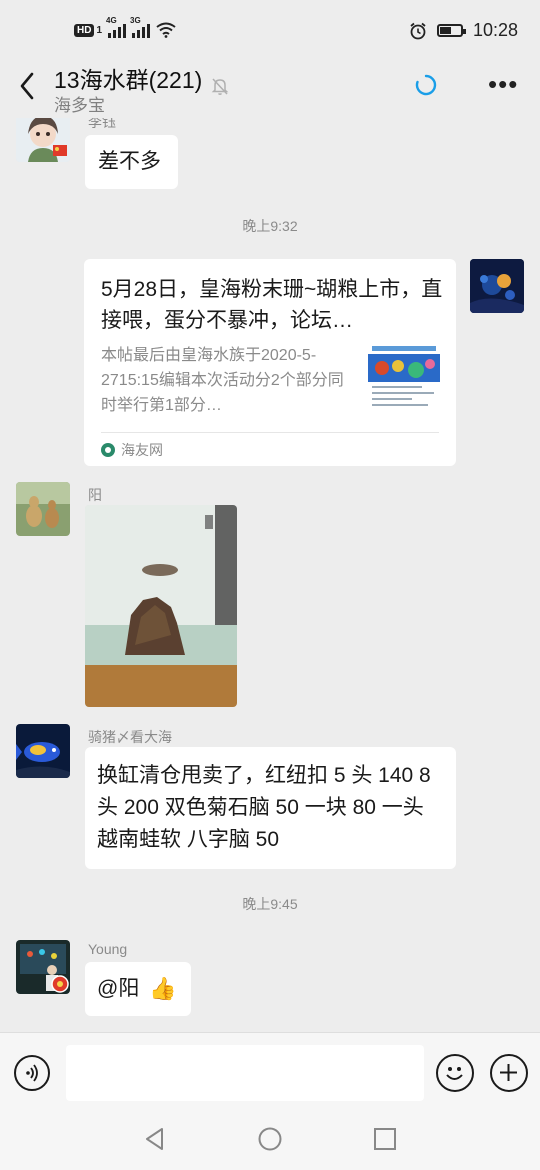  I want to click on link-source: 海友网, so click(132, 450).